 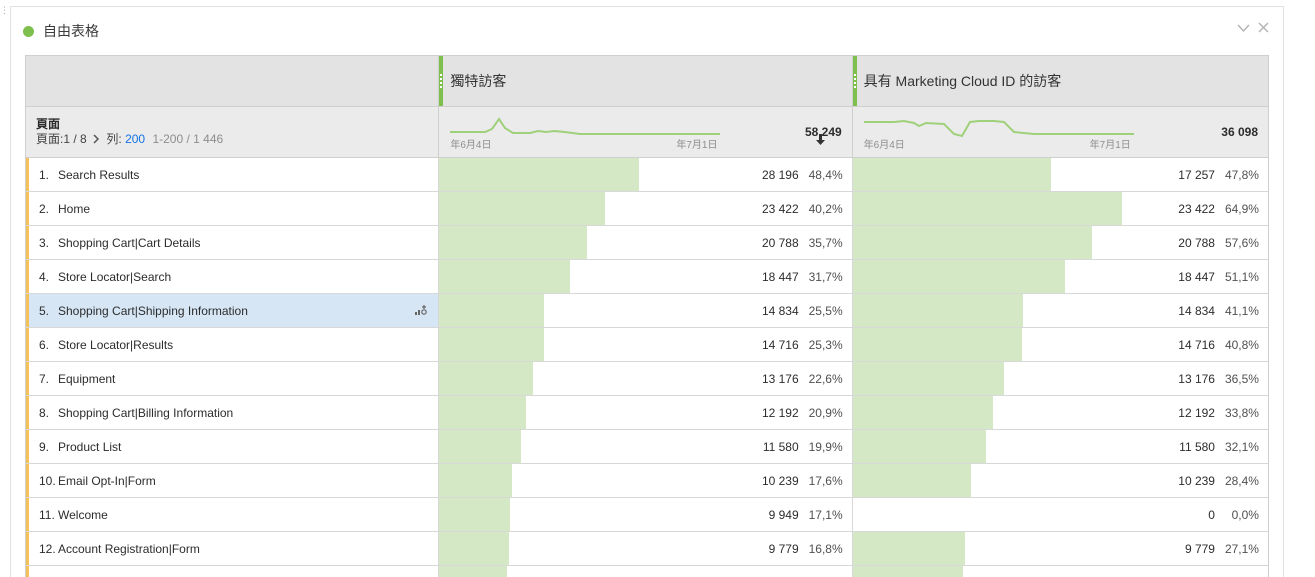 What do you see at coordinates (233, 480) in the screenshot?
I see `dimension-cell: 10. Email Opt-In|Form` at bounding box center [233, 480].